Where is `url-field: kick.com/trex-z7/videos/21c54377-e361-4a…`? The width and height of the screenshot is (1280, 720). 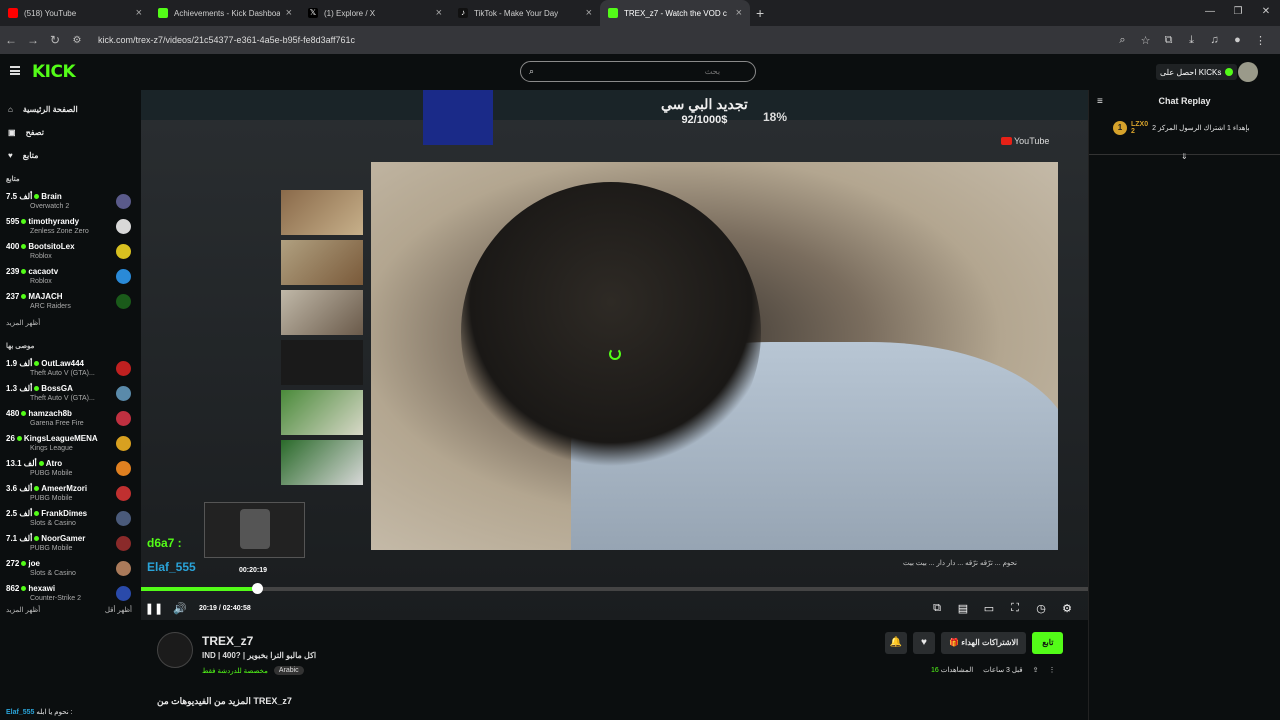
url-field: kick.com/trex-z7/videos/21c54377-e361-4a… is located at coordinates (604, 40).